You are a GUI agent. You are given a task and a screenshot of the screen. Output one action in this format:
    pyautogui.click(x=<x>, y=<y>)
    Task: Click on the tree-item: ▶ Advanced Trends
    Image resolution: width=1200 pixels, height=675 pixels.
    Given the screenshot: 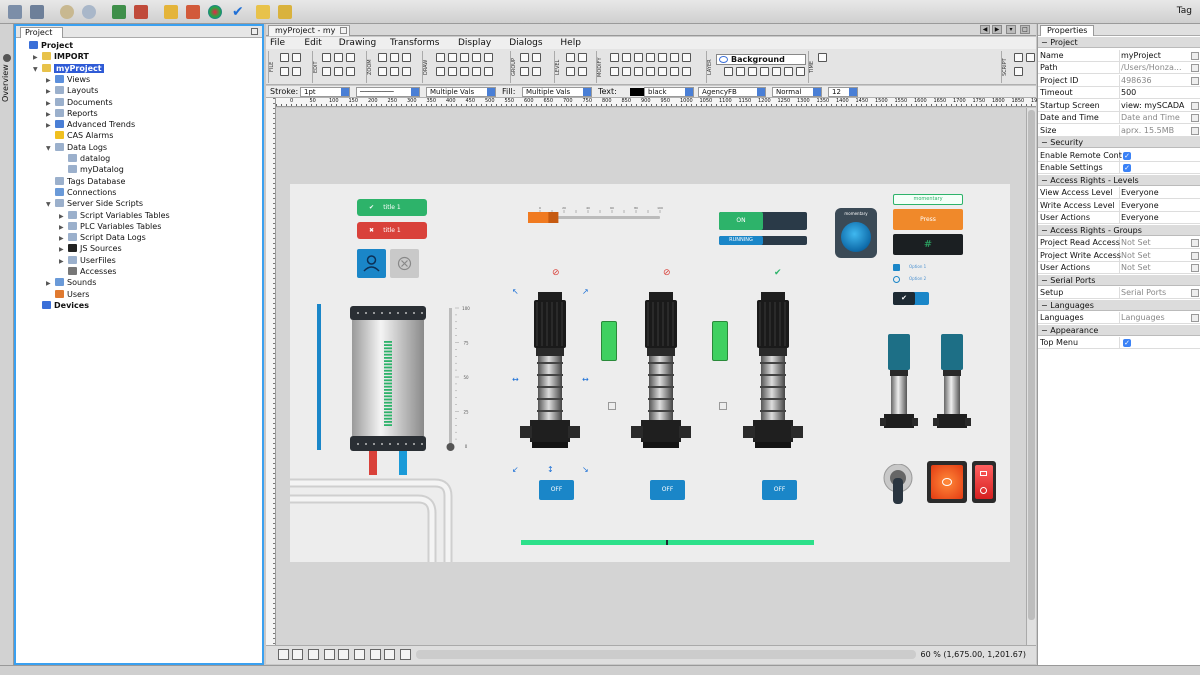 What is the action you would take?
    pyautogui.click(x=90, y=124)
    